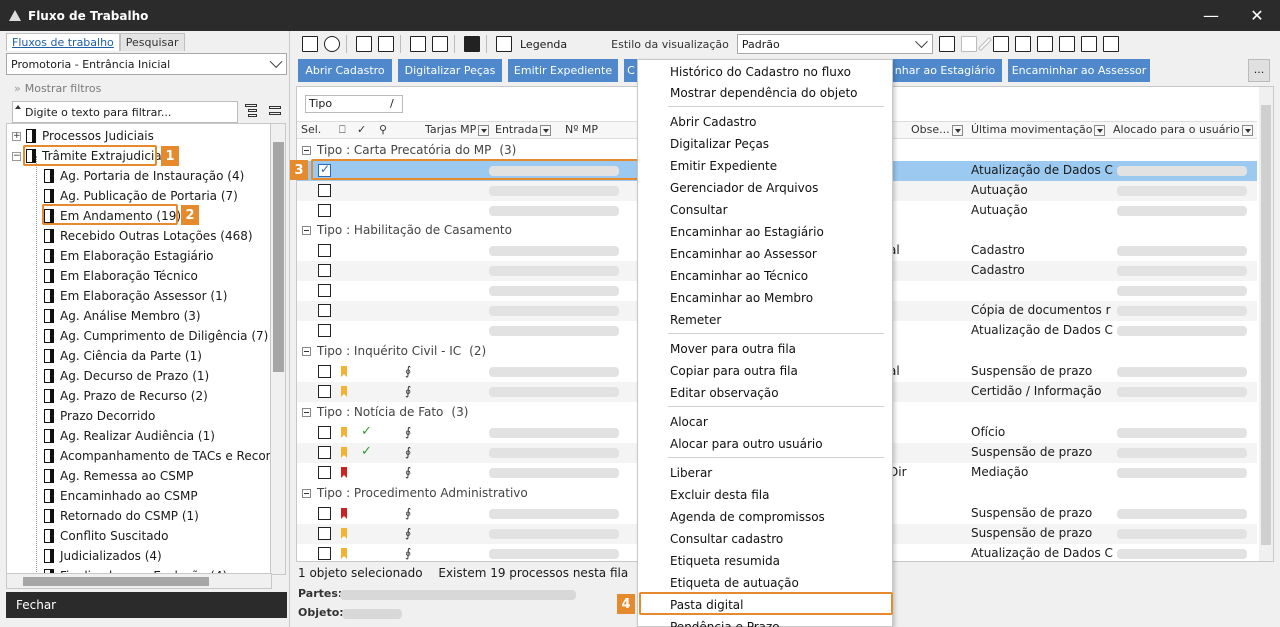 This screenshot has width=1280, height=627. What do you see at coordinates (472, 44) in the screenshot?
I see `save-document-icon` at bounding box center [472, 44].